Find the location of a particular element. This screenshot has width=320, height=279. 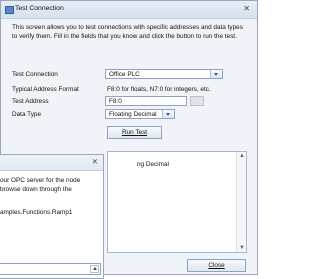

node-path: amples.Functions.Ramp1 is located at coordinates (36, 212).